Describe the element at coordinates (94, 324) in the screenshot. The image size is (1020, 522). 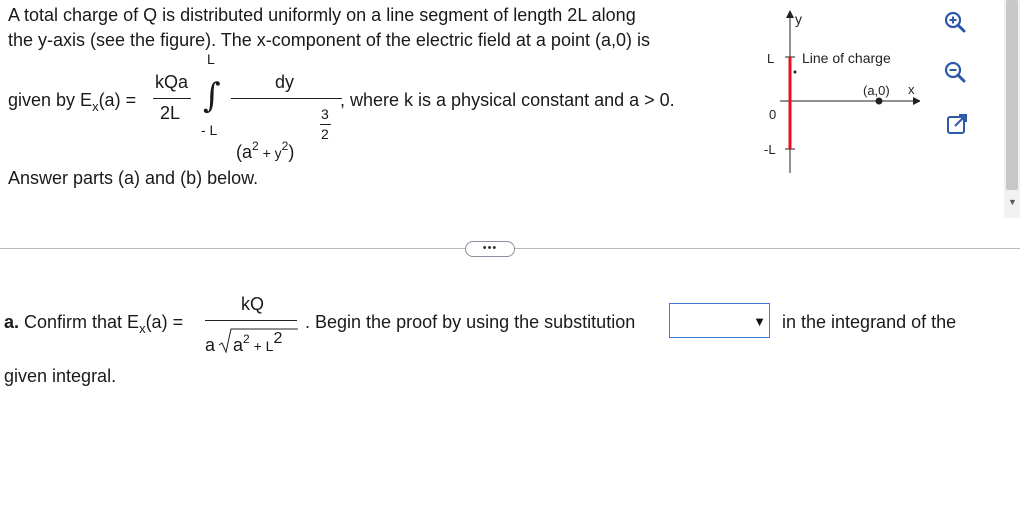
I see `part-a-text: a. Confirm that Ex(a) =` at that location.